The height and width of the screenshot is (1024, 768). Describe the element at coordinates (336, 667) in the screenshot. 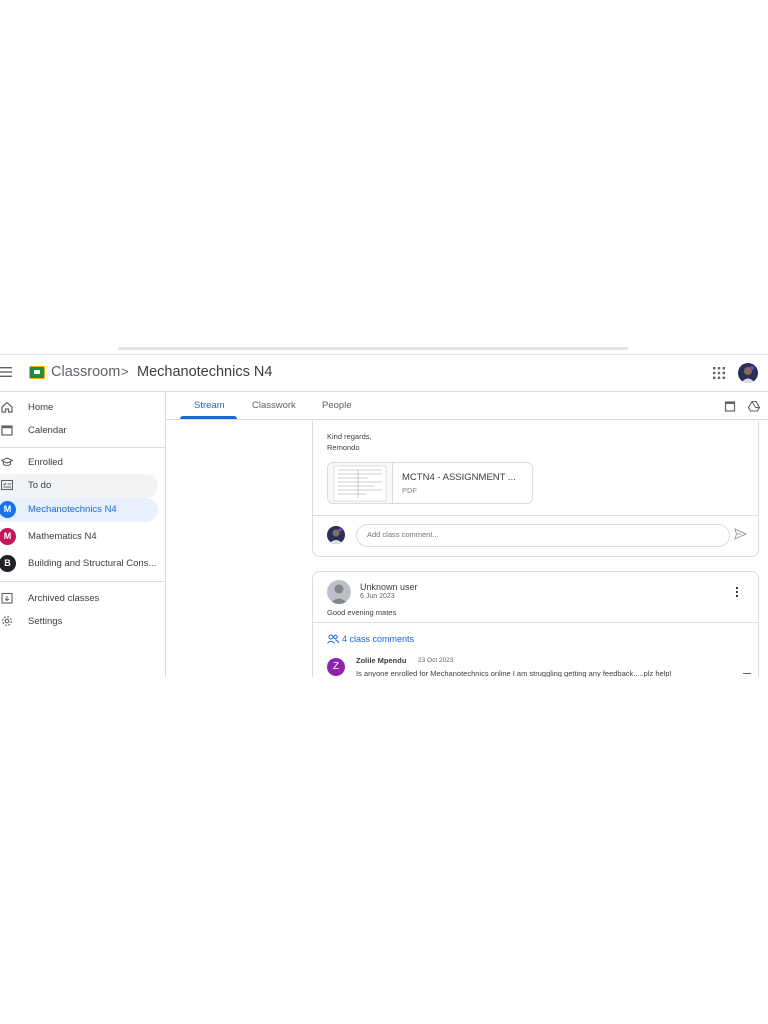

I see `commenter-avatar: Z` at that location.